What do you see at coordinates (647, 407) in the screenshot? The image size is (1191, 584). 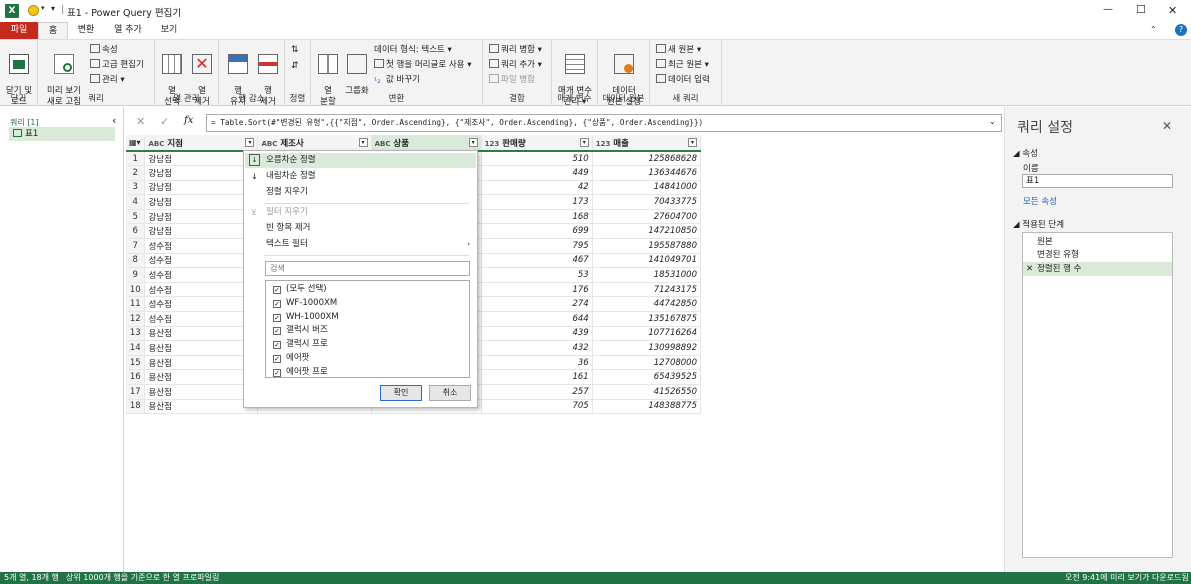 I see `cell: 148388775` at bounding box center [647, 407].